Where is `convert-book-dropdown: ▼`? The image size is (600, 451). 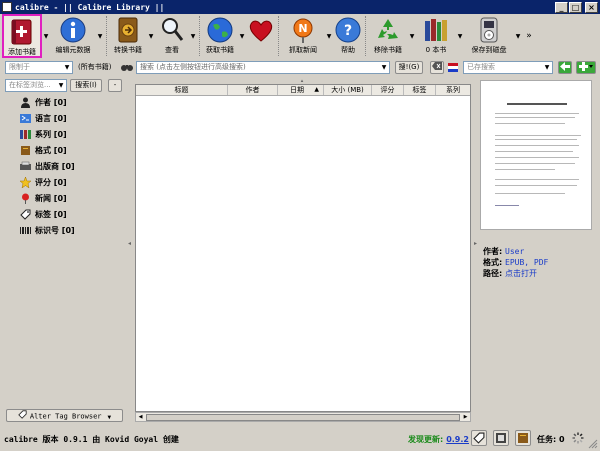
convert-book-dropdown: ▼ is located at coordinates (151, 36).